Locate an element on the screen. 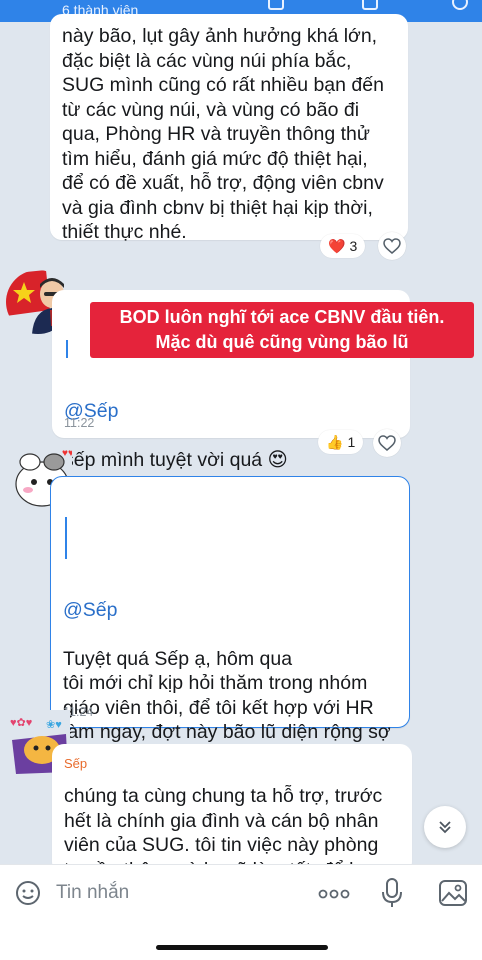  message-input: Tin nhắn is located at coordinates (92, 893).